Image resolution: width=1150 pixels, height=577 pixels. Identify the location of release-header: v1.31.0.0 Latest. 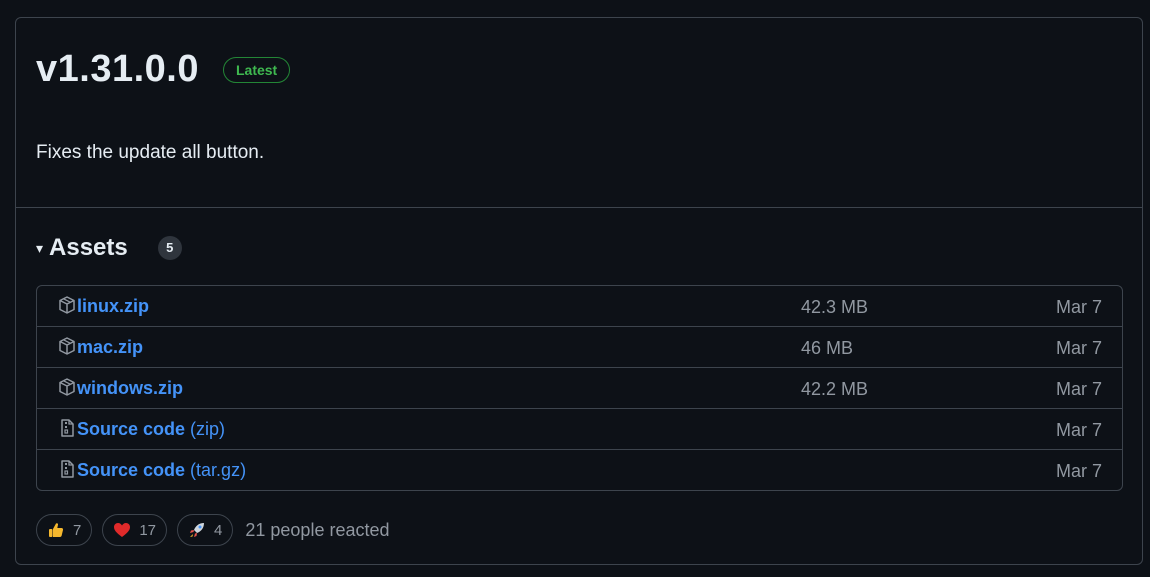
(163, 69).